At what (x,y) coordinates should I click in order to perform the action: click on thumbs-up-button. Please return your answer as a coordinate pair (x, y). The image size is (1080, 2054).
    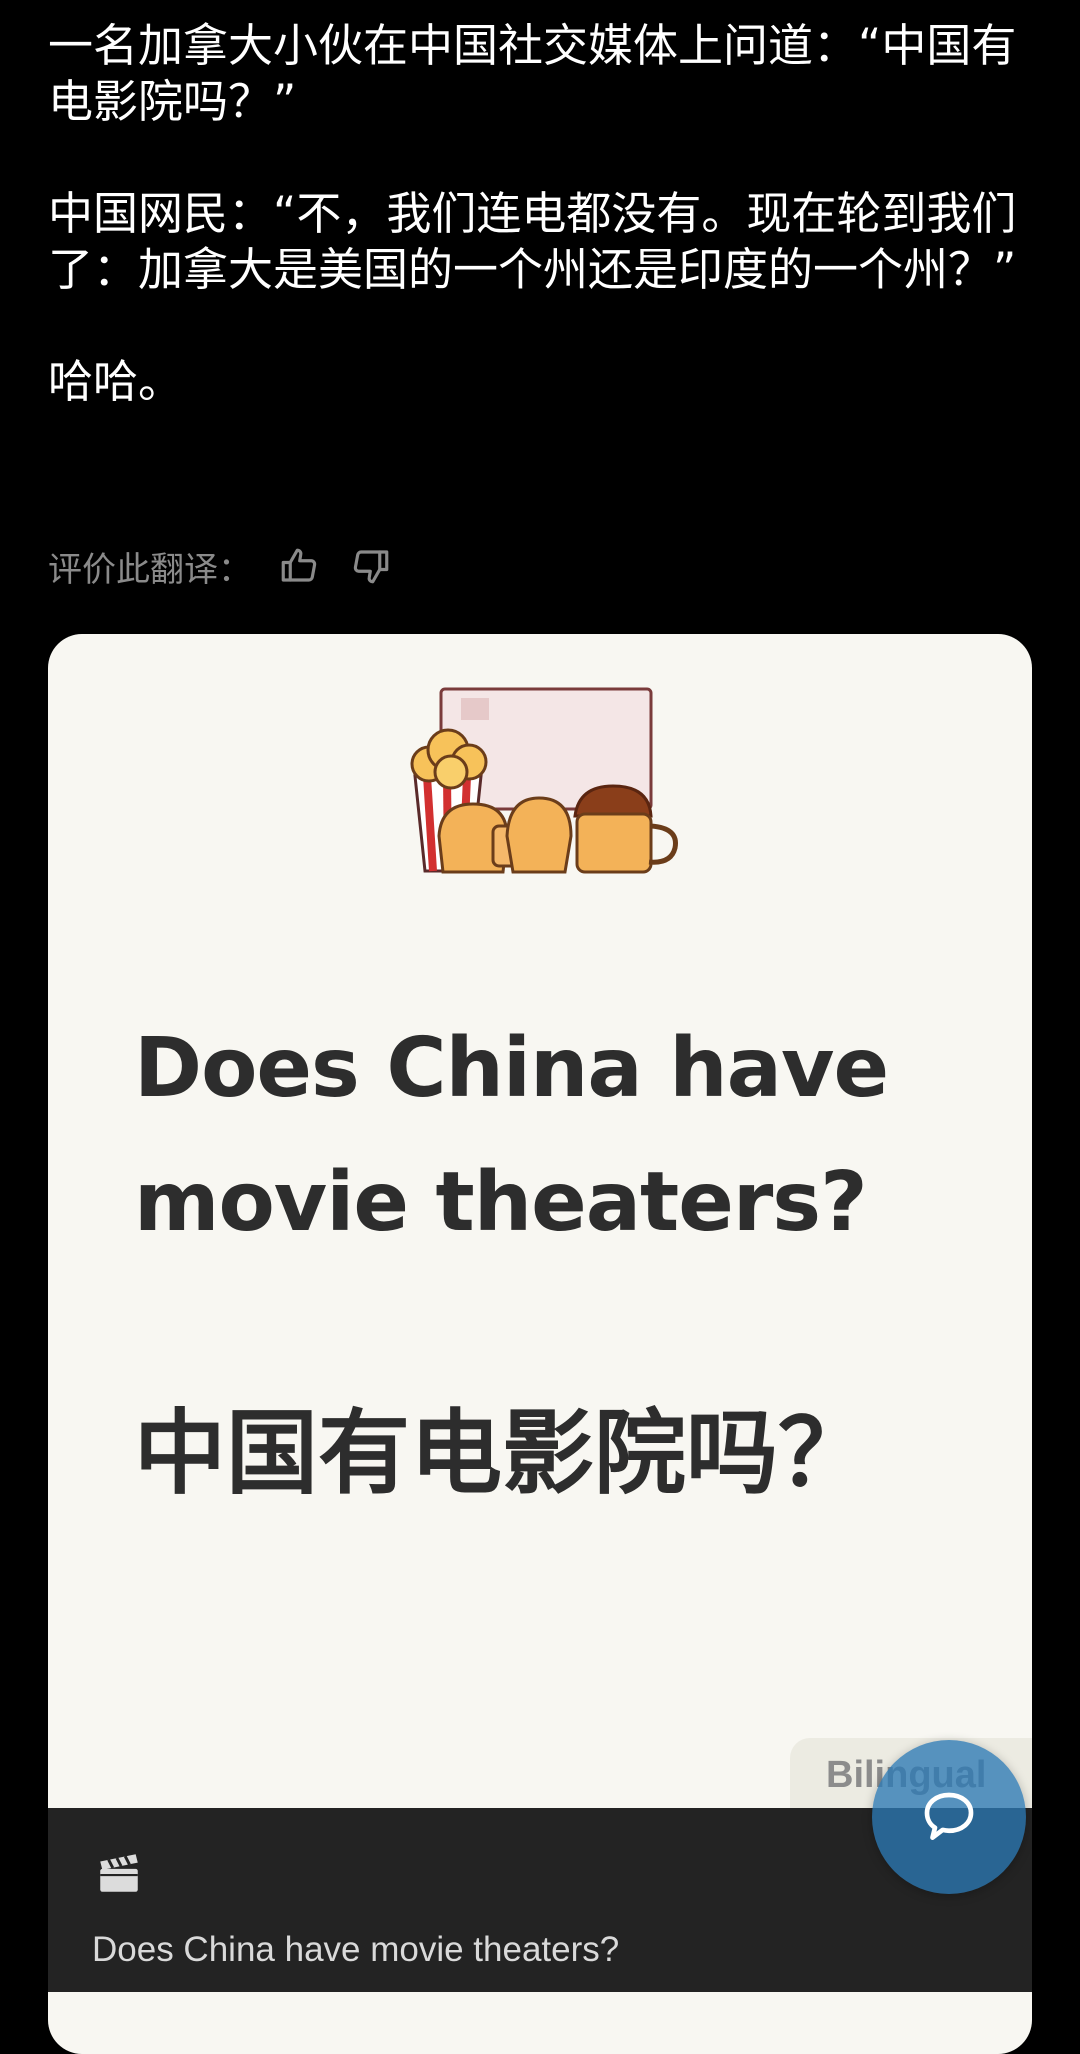
    Looking at the image, I should click on (299, 566).